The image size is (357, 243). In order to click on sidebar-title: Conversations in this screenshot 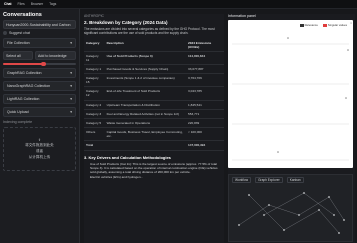, I will do `click(22, 15)`.